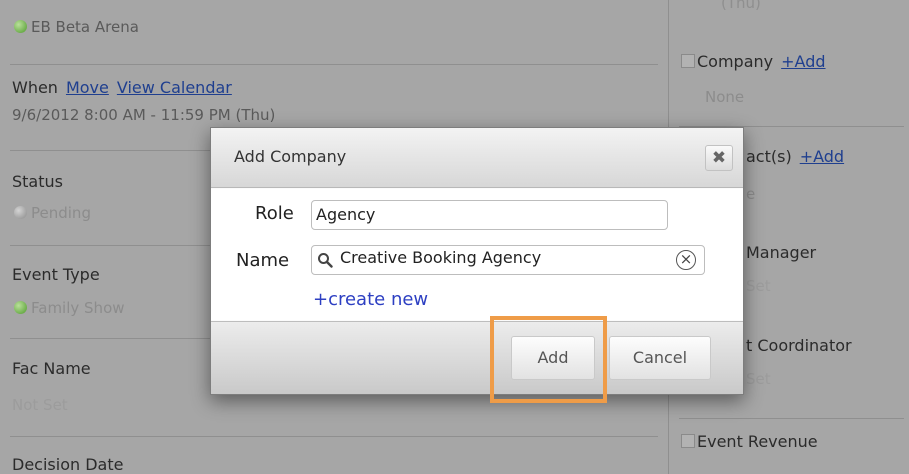 The image size is (909, 474). What do you see at coordinates (20, 307) in the screenshot?
I see `event-type-dot-icon` at bounding box center [20, 307].